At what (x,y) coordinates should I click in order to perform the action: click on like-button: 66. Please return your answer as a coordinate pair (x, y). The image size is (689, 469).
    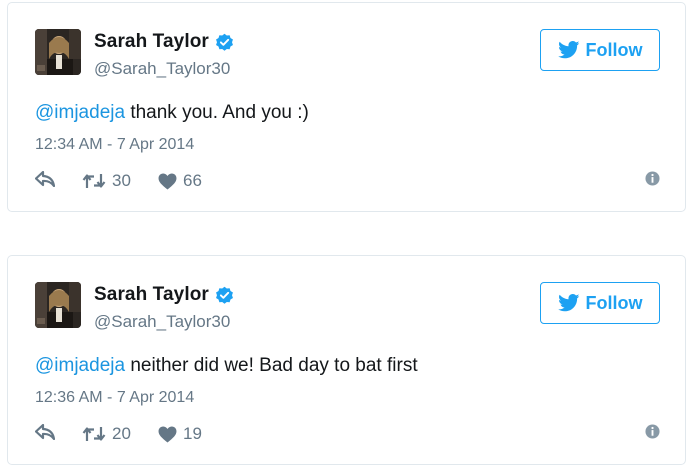
    Looking at the image, I should click on (180, 181).